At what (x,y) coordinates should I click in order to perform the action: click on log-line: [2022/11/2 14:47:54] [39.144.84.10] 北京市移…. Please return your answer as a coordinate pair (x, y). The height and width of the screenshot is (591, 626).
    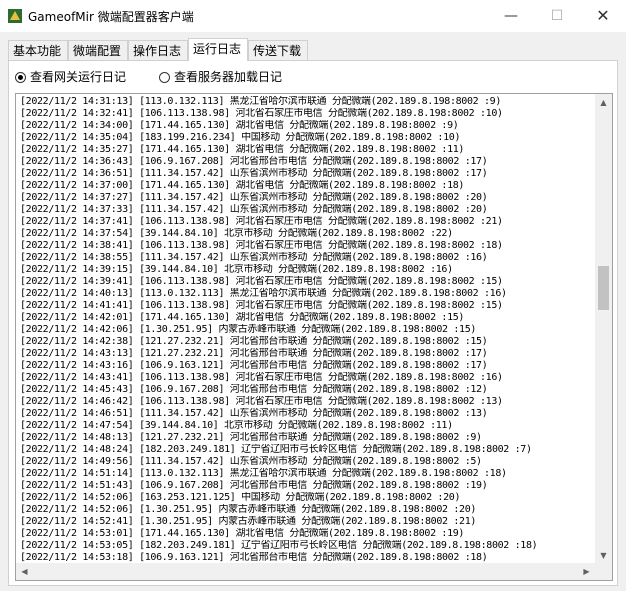
    Looking at the image, I should click on (236, 425).